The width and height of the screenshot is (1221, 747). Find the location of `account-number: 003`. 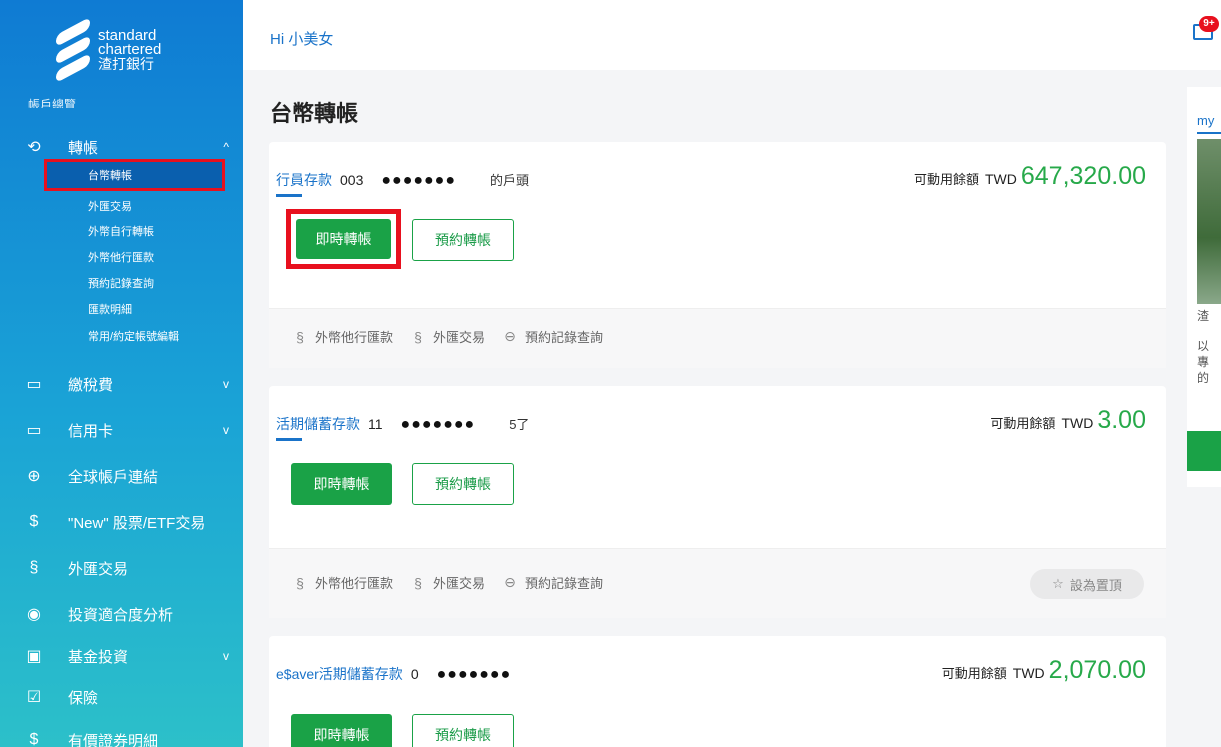

account-number: 003 is located at coordinates (352, 180).